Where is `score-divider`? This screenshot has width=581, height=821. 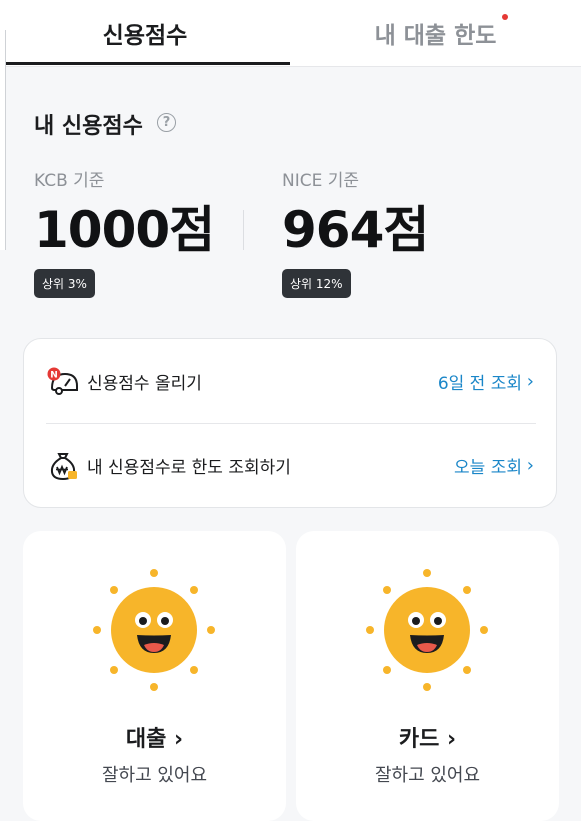 score-divider is located at coordinates (243, 230).